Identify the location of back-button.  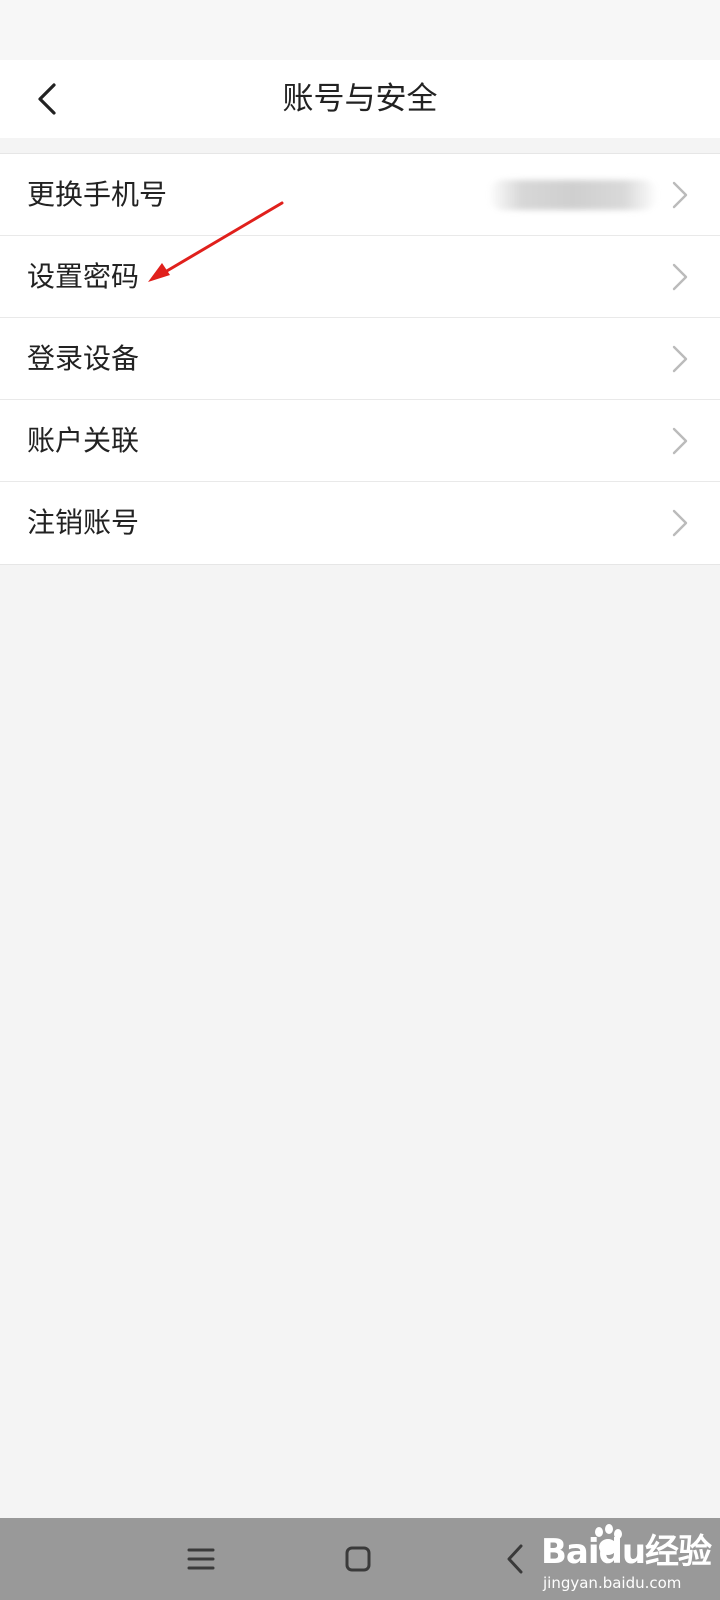
(47, 99).